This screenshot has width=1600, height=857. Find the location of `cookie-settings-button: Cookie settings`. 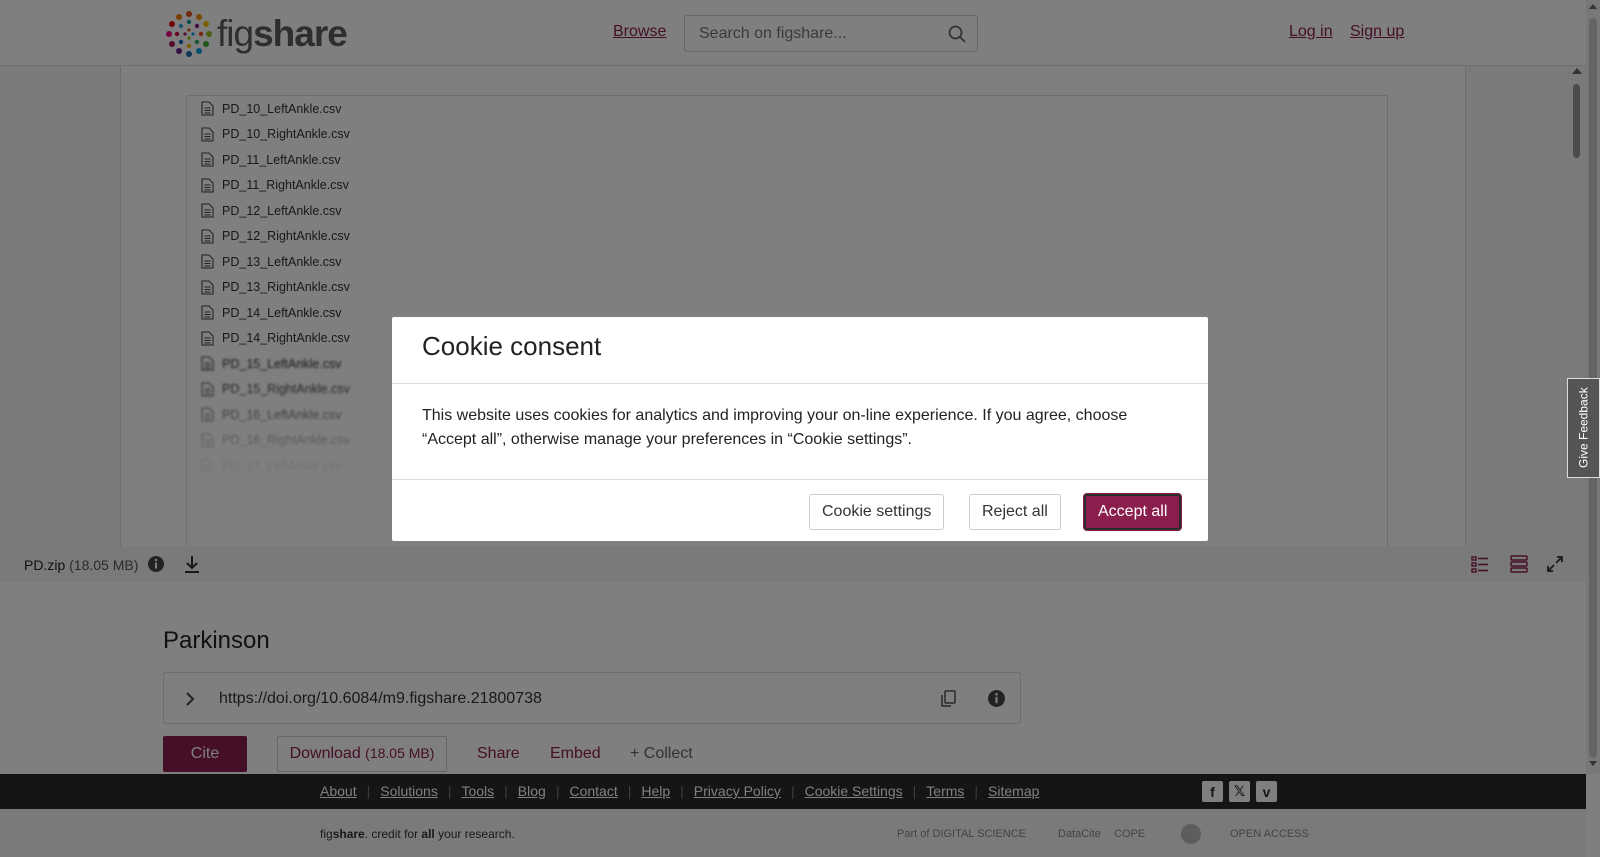

cookie-settings-button: Cookie settings is located at coordinates (877, 512).